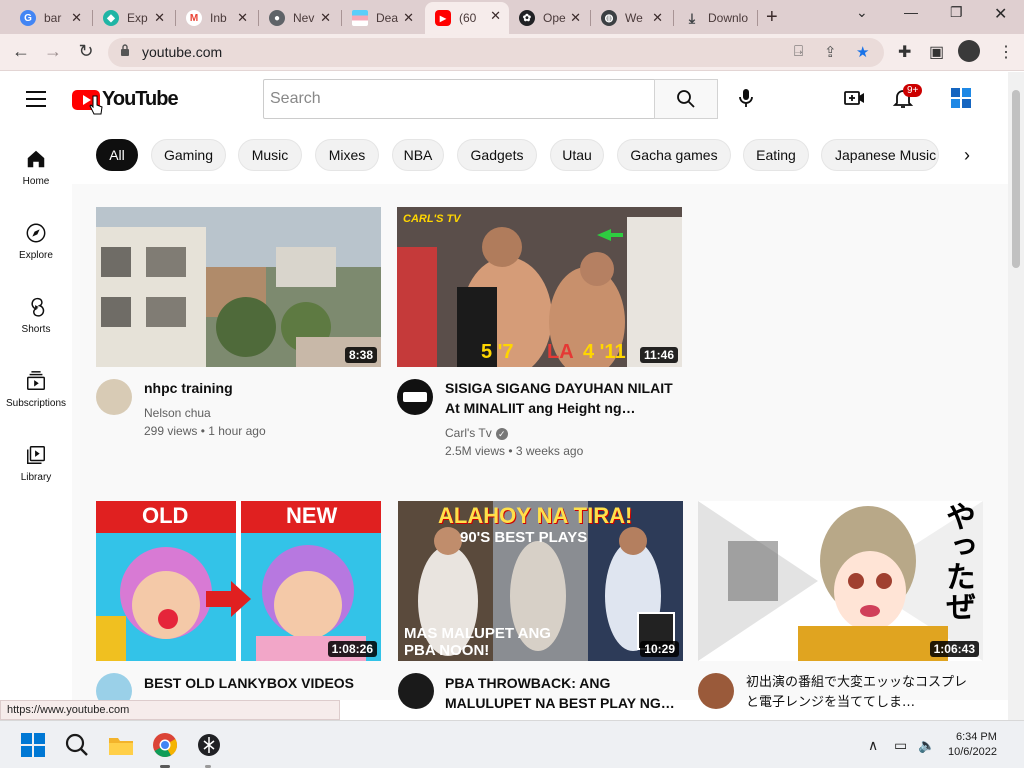  I want to click on tab-google: G bar ✕, so click(50, 18).